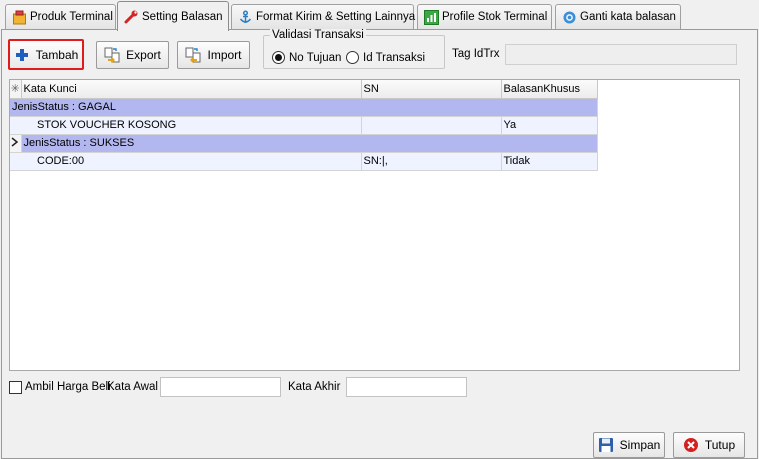  I want to click on import-button: Import, so click(213, 55).